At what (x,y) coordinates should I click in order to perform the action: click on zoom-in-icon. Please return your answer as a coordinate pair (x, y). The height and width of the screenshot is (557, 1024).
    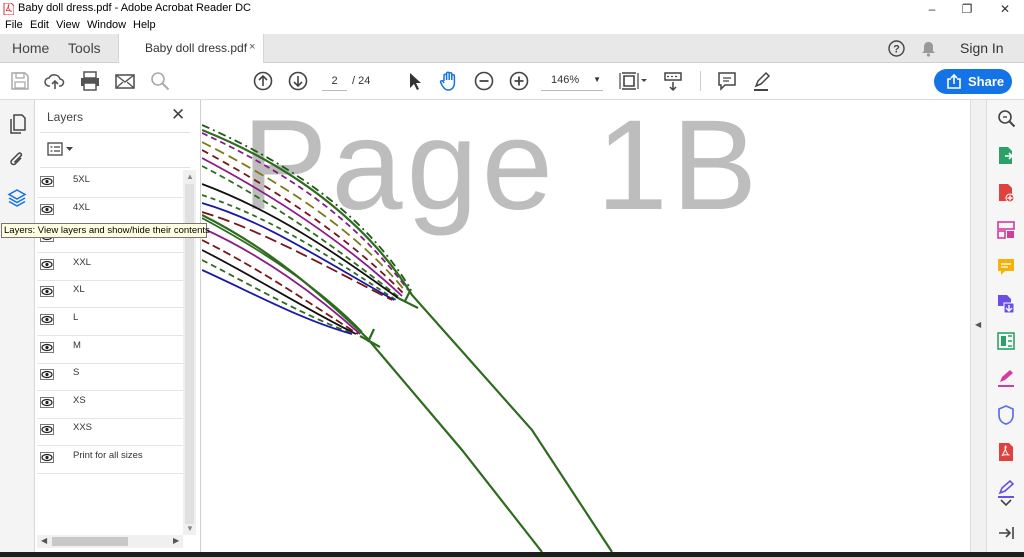
    Looking at the image, I should click on (519, 81).